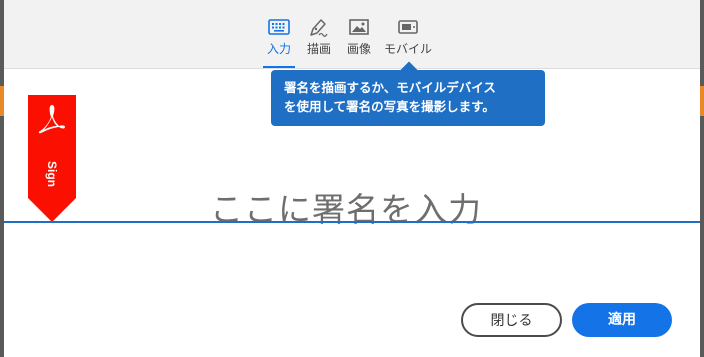  What do you see at coordinates (408, 27) in the screenshot?
I see `mobile-icon` at bounding box center [408, 27].